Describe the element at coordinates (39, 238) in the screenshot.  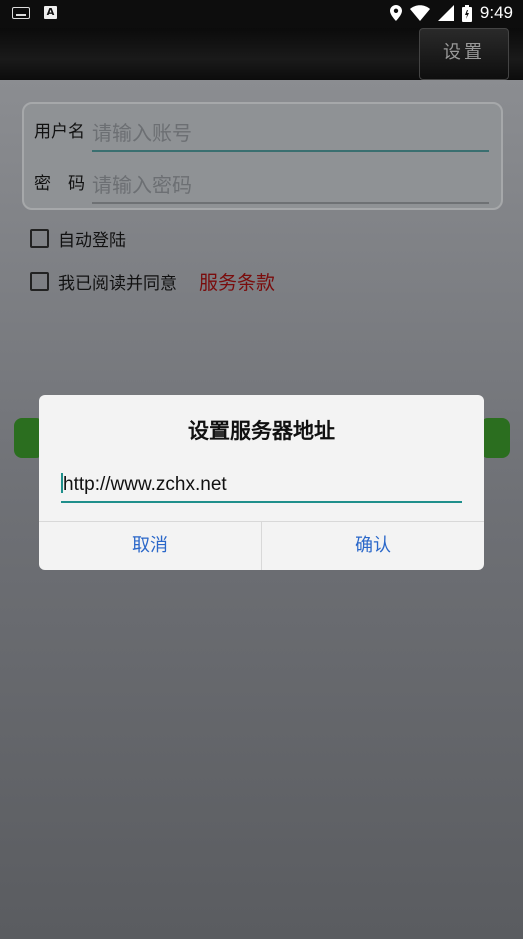
I see `auto-login-checkbox` at that location.